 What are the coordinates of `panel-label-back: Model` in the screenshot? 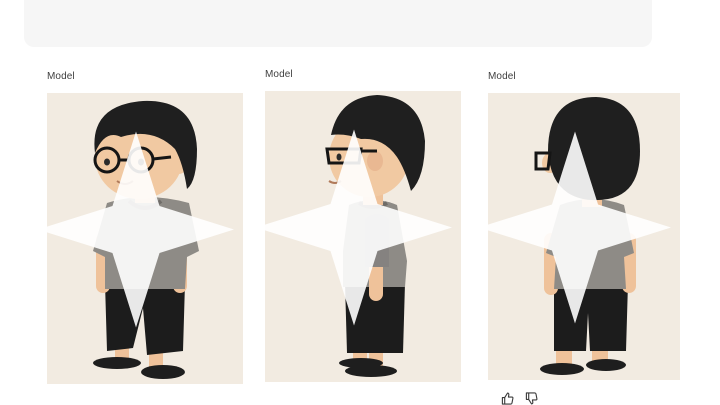 It's located at (502, 76).